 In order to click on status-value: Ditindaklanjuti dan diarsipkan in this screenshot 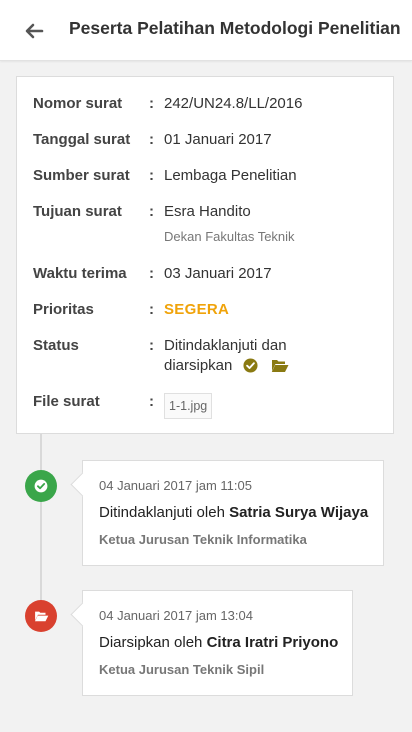, I will do `click(274, 357)`.